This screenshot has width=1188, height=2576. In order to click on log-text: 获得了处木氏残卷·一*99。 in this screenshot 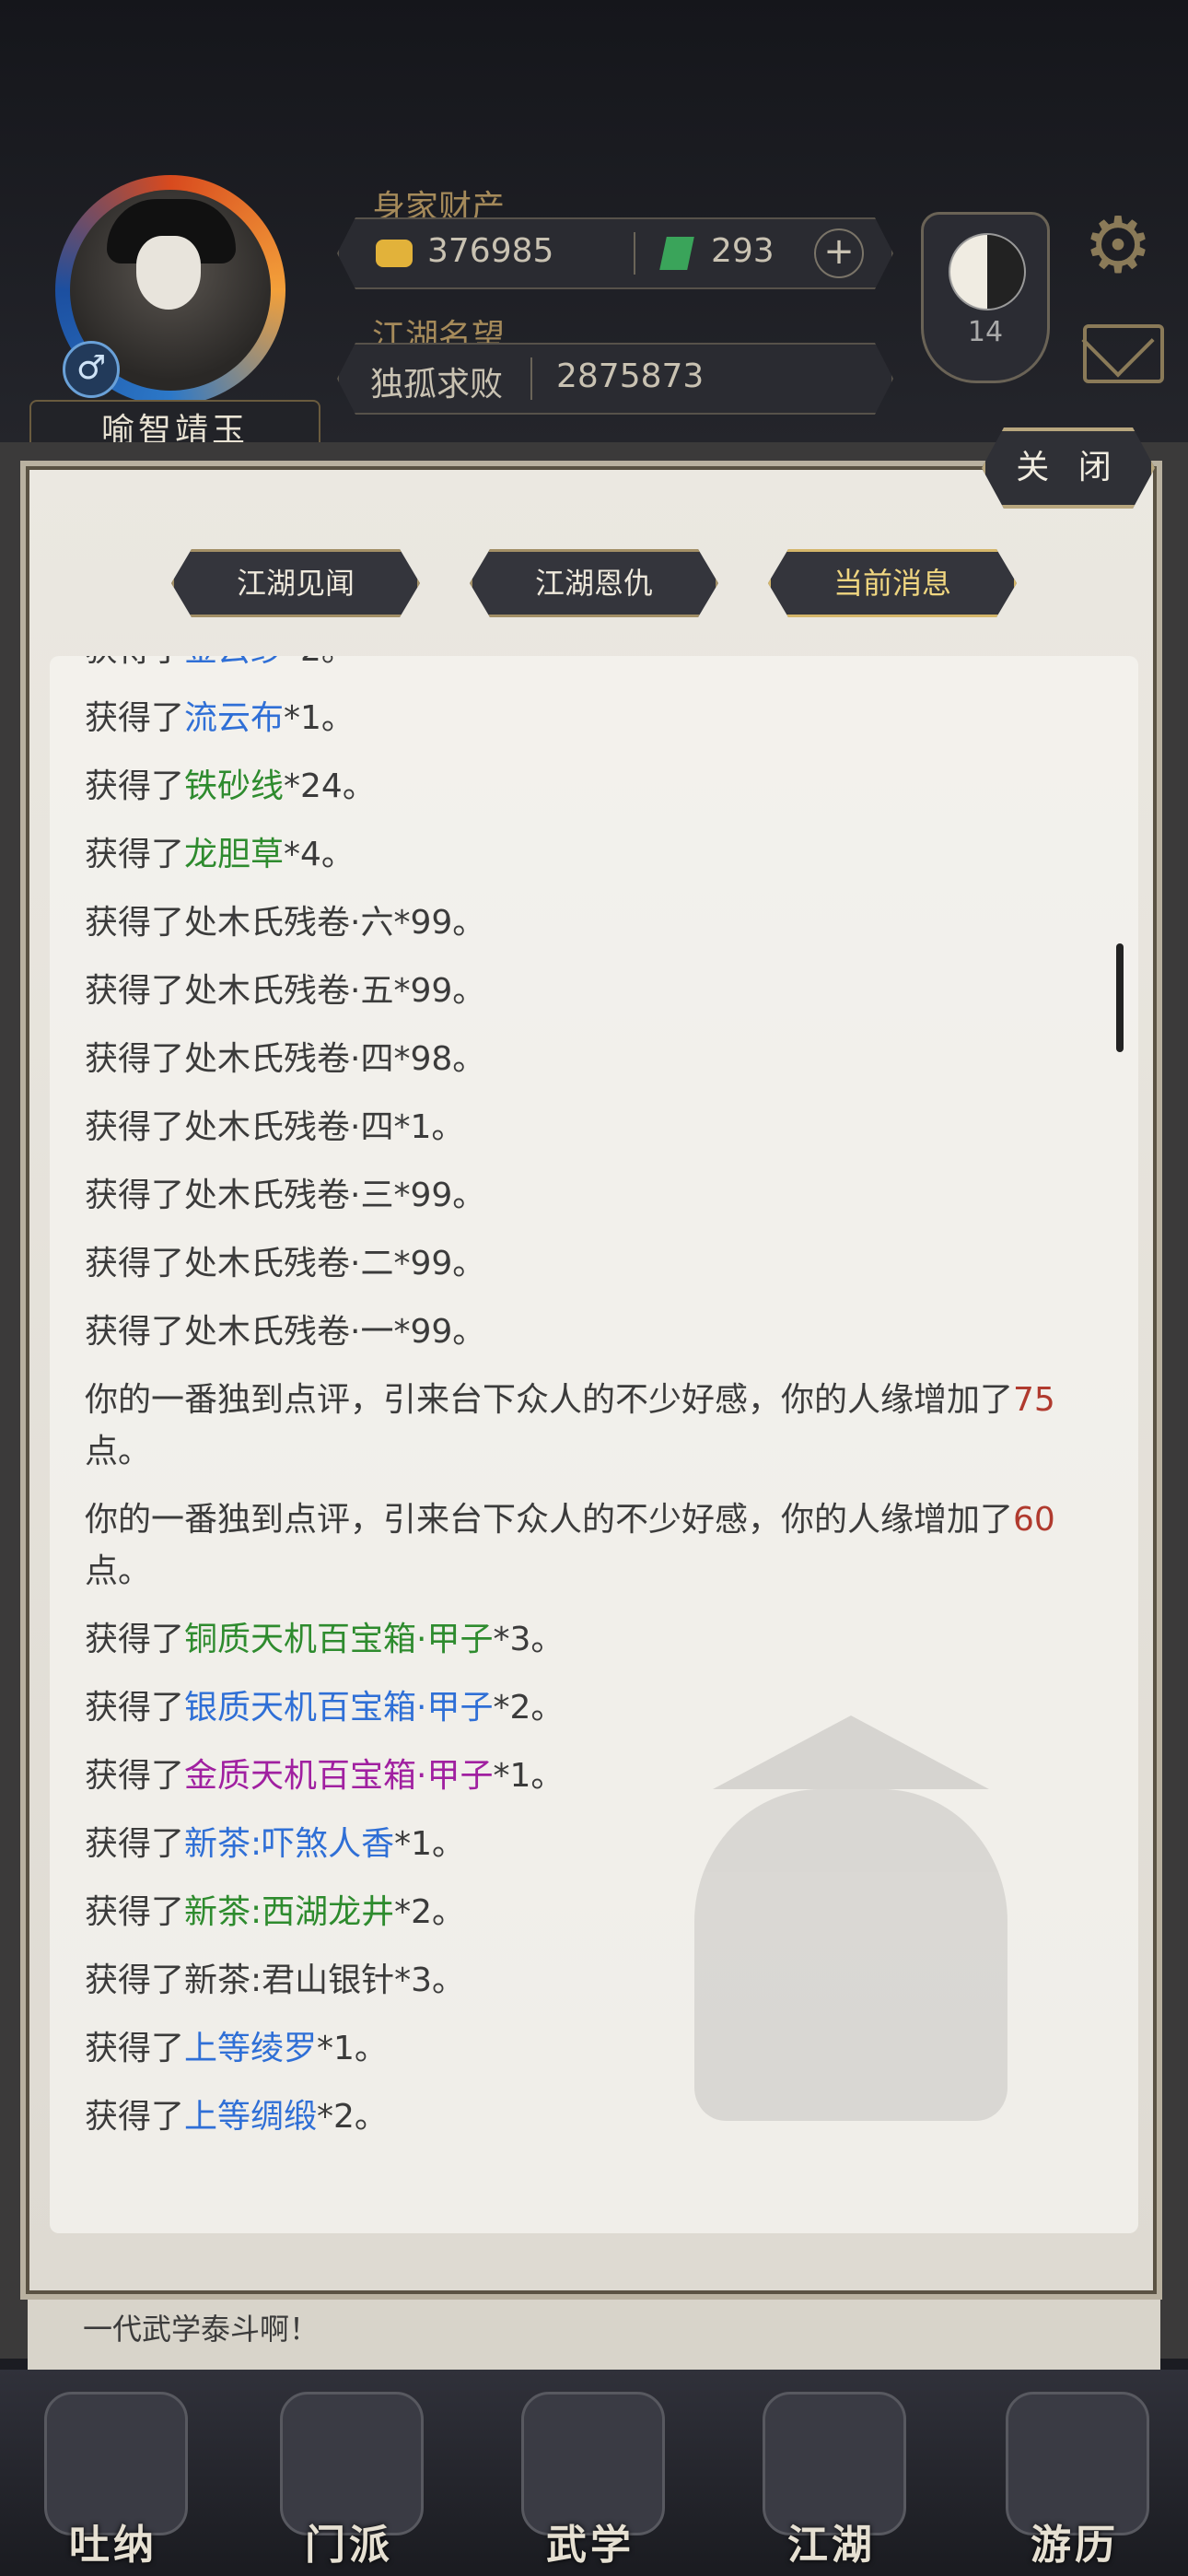, I will do `click(285, 1332)`.